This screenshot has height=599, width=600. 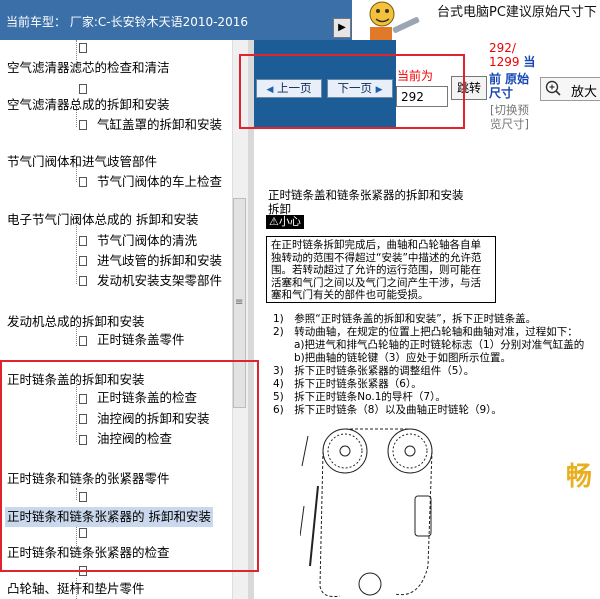 I want to click on ad-text: 台式电脑PC建议原始尺寸下, so click(x=517, y=12).